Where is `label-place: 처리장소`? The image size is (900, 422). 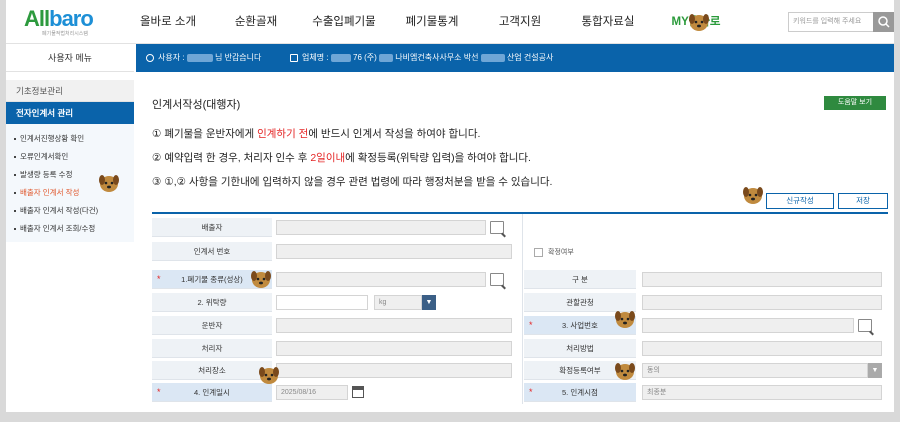 label-place: 처리장소 is located at coordinates (212, 370).